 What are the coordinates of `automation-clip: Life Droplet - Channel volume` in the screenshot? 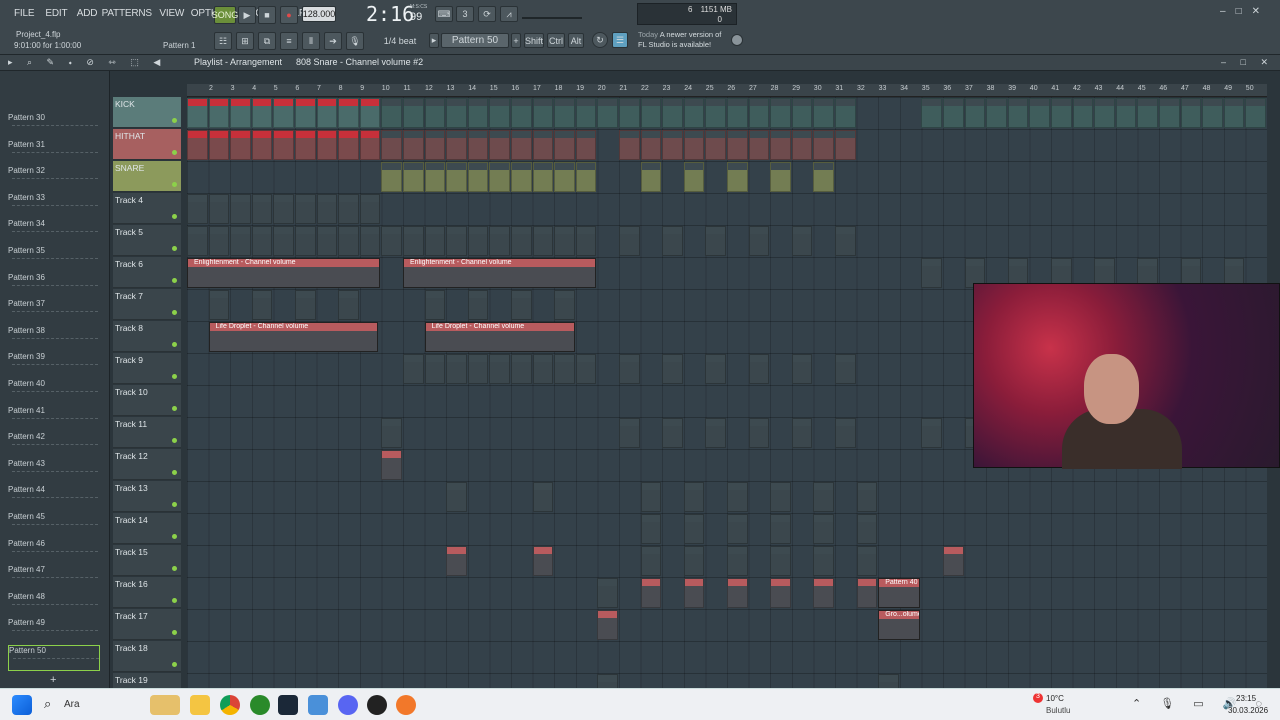 It's located at (293, 337).